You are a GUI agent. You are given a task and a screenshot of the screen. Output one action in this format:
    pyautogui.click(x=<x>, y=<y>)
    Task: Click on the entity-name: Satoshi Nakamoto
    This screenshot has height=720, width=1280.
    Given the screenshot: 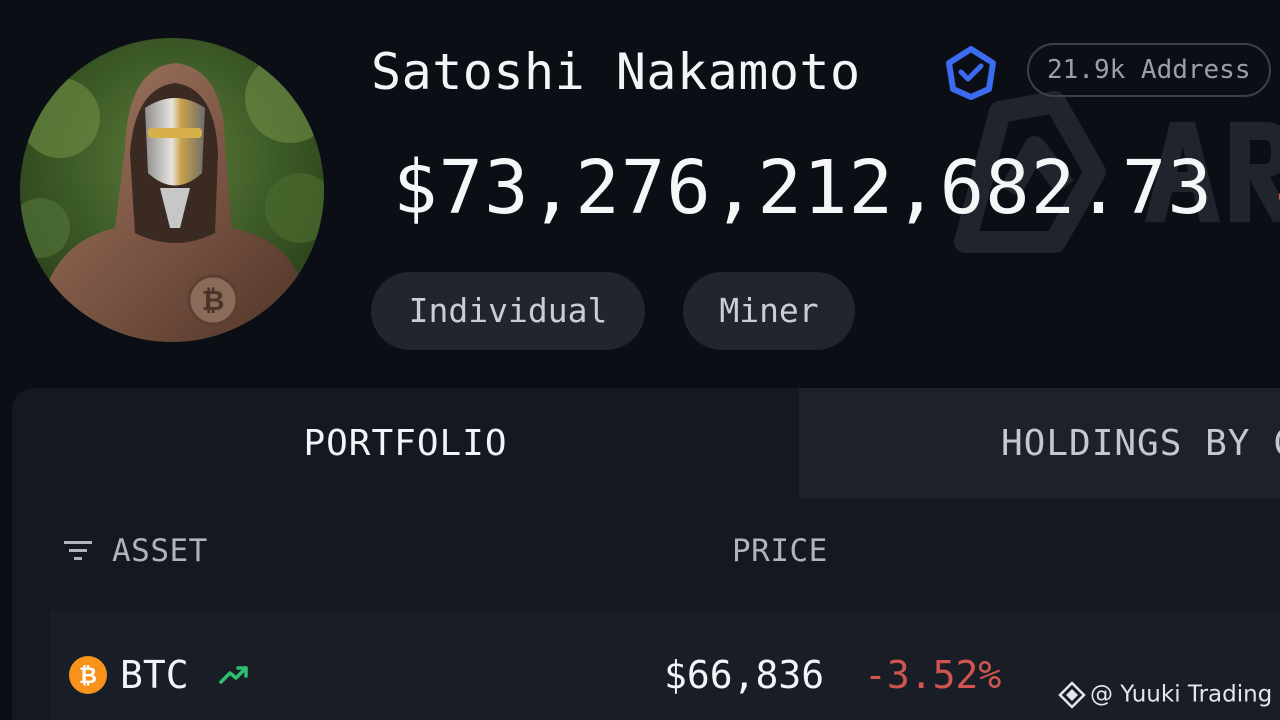 What is the action you would take?
    pyautogui.click(x=616, y=72)
    